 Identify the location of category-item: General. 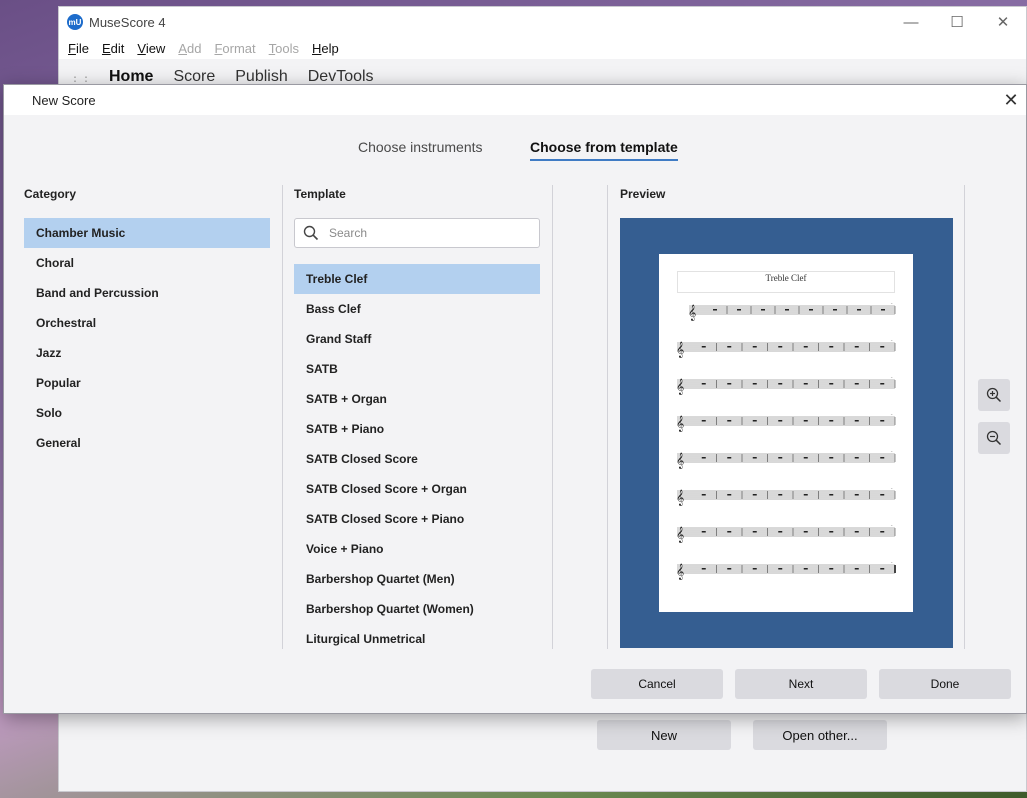
(147, 443).